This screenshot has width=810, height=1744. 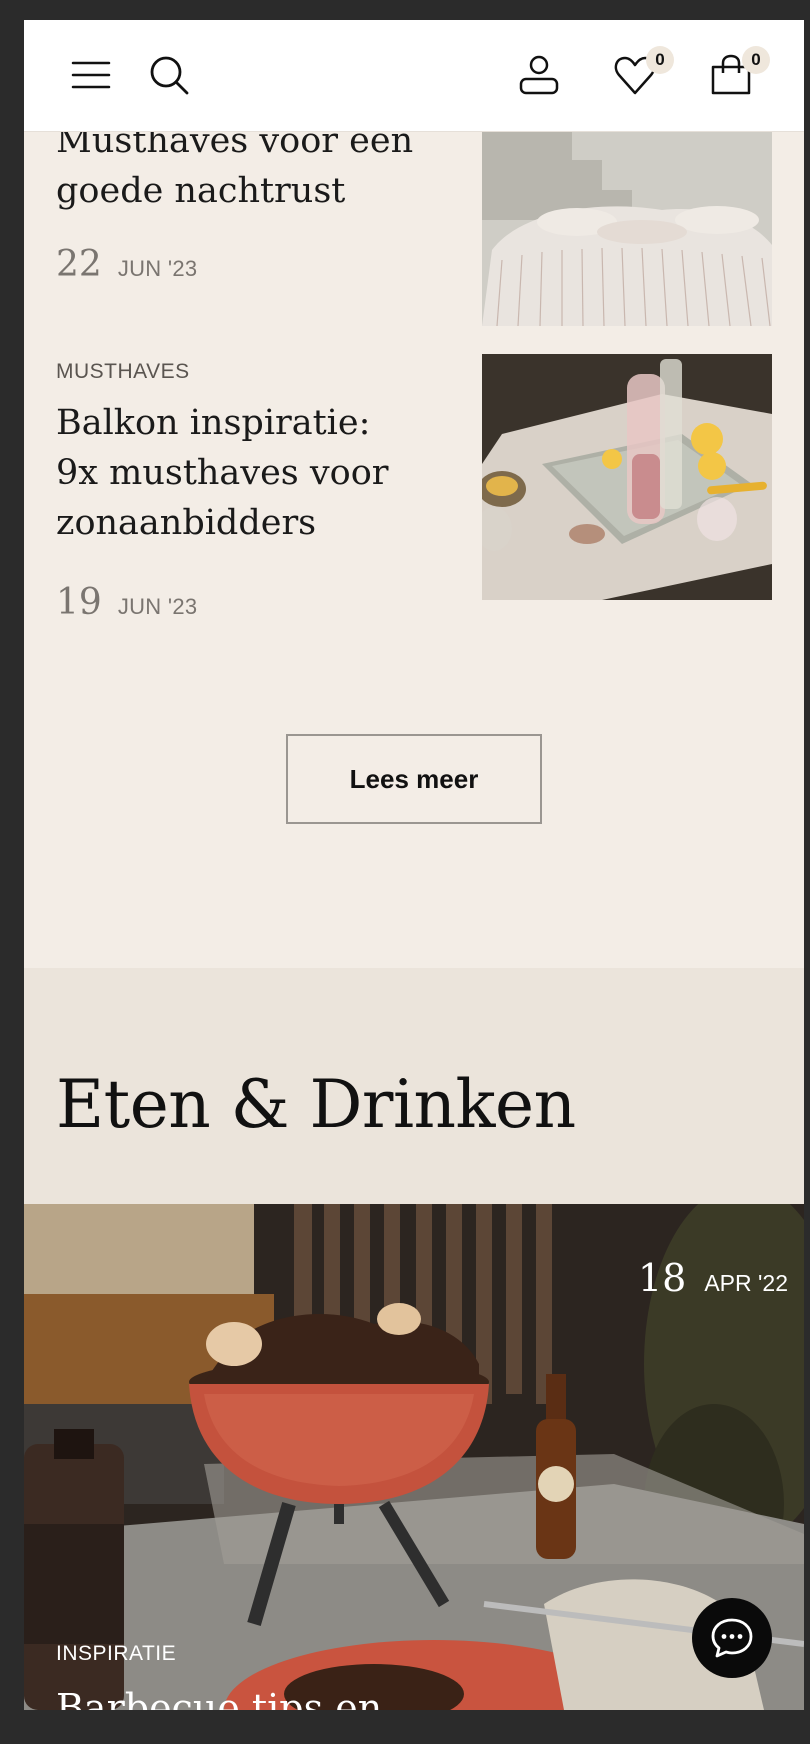 What do you see at coordinates (116, 1653) in the screenshot?
I see `hero-category: INSPIRATIE` at bounding box center [116, 1653].